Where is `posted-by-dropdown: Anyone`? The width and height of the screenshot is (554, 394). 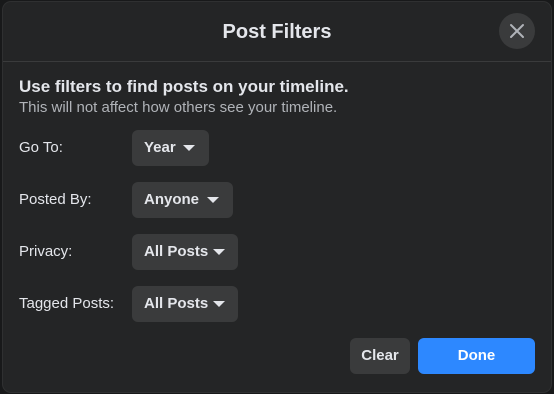
posted-by-dropdown: Anyone is located at coordinates (182, 200).